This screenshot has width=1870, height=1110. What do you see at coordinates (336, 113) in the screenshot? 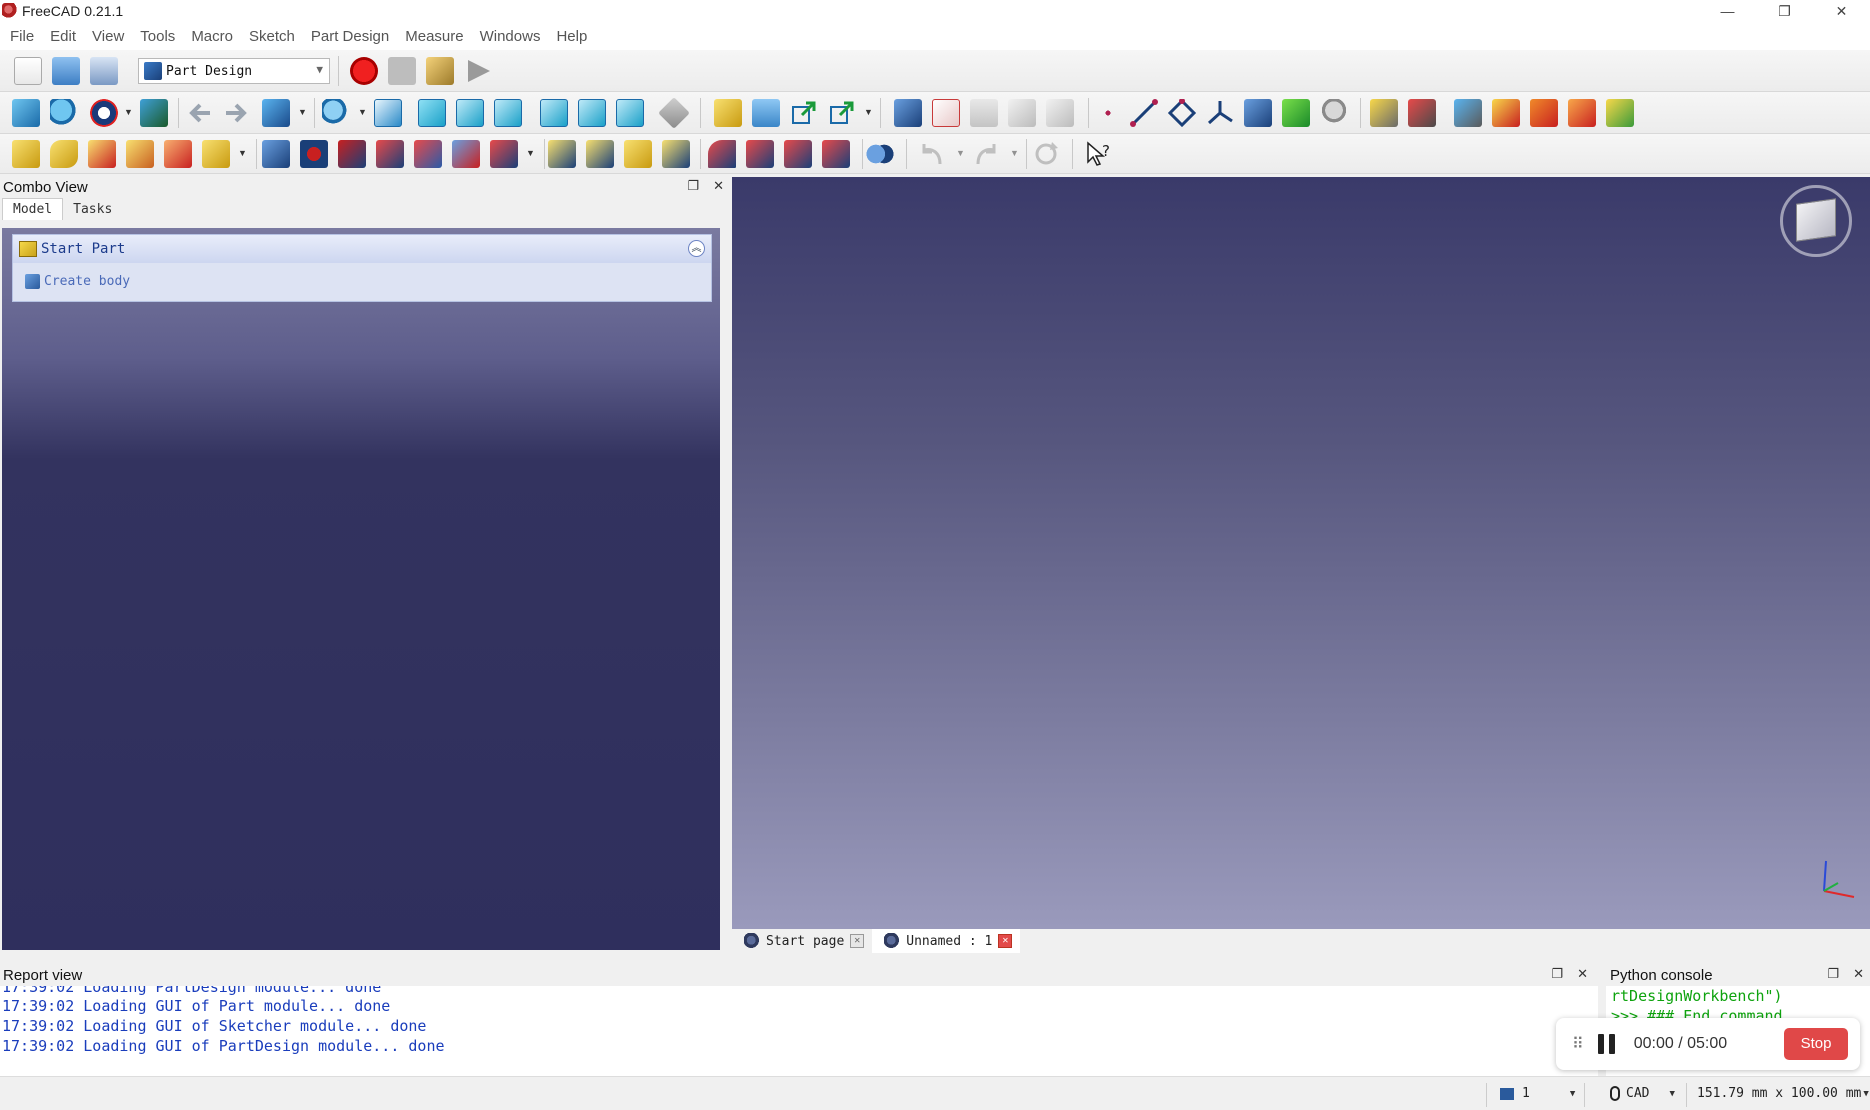
I see `zoom-icon` at bounding box center [336, 113].